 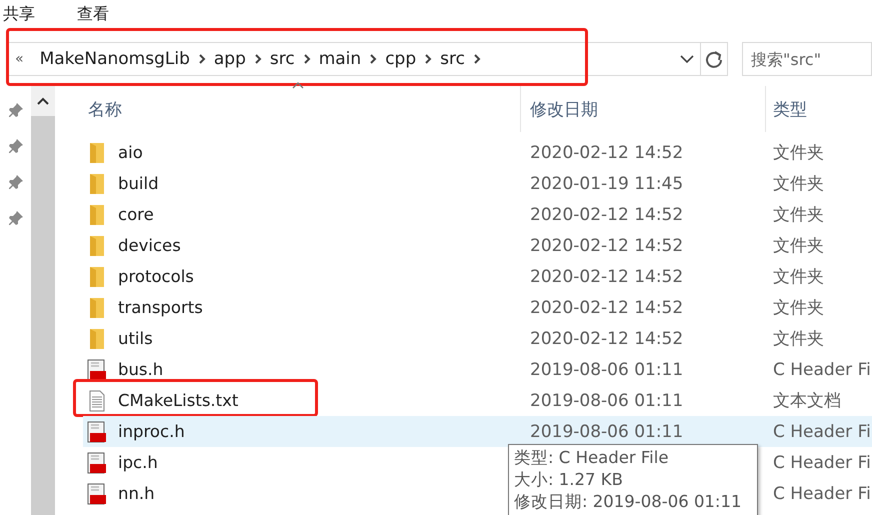 What do you see at coordinates (43, 315) in the screenshot?
I see `scrollbar-thumb` at bounding box center [43, 315].